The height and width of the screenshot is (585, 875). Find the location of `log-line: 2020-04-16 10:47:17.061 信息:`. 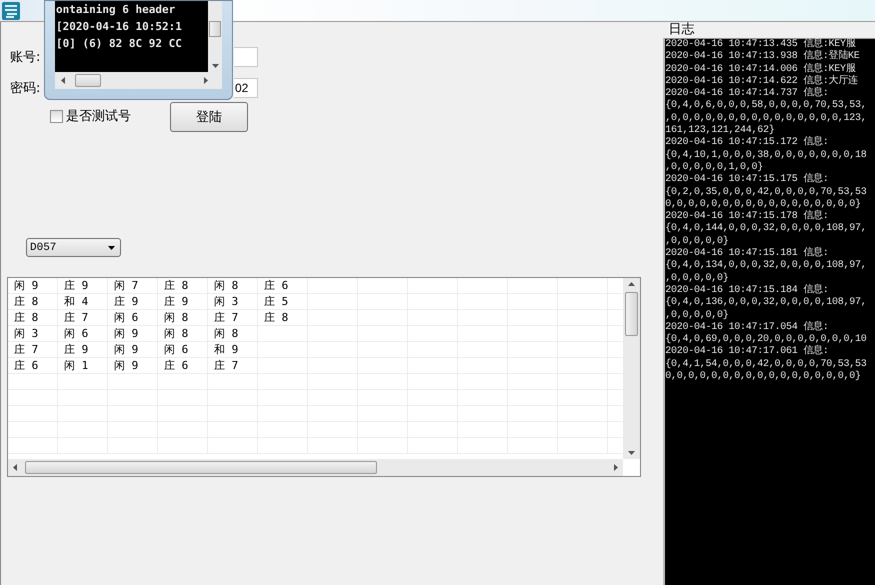

log-line: 2020-04-16 10:47:17.061 信息: is located at coordinates (747, 352).